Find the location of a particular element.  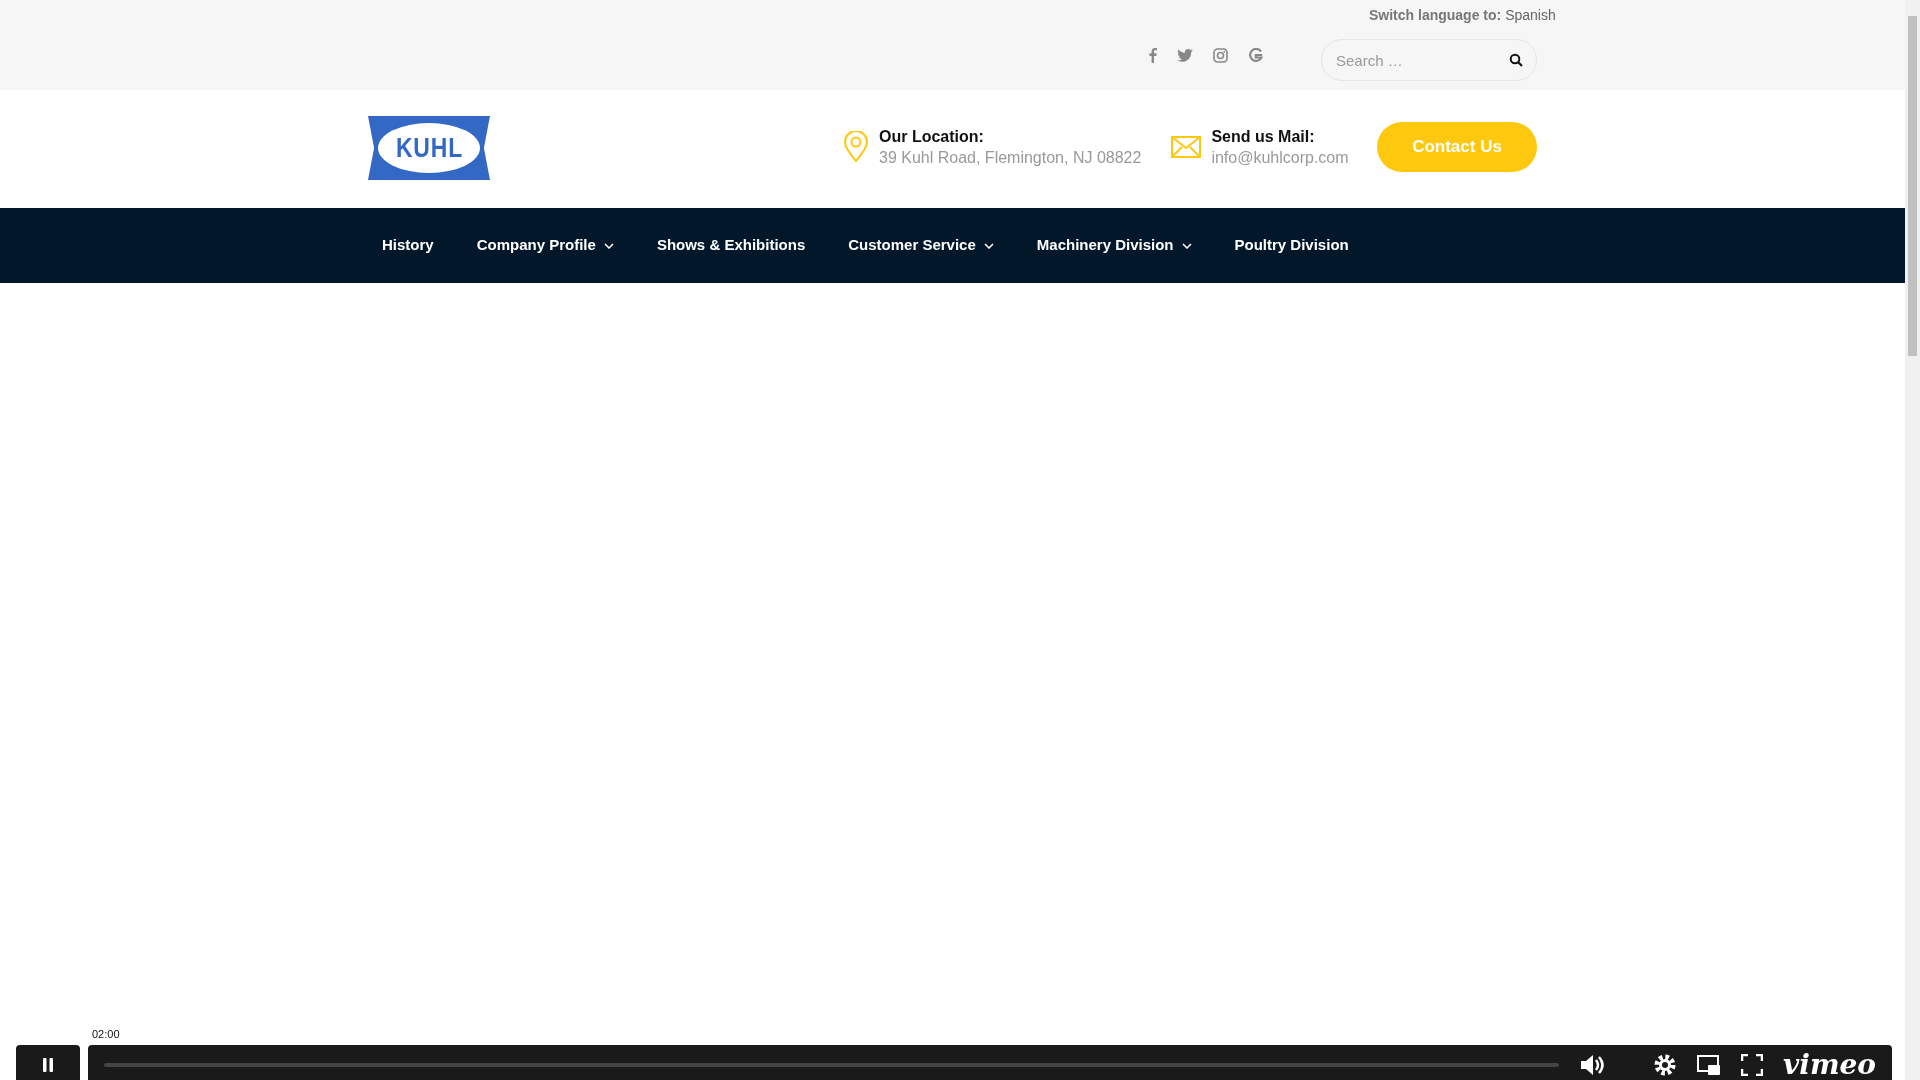

picture-in-picture-icon is located at coordinates (1708, 1065).